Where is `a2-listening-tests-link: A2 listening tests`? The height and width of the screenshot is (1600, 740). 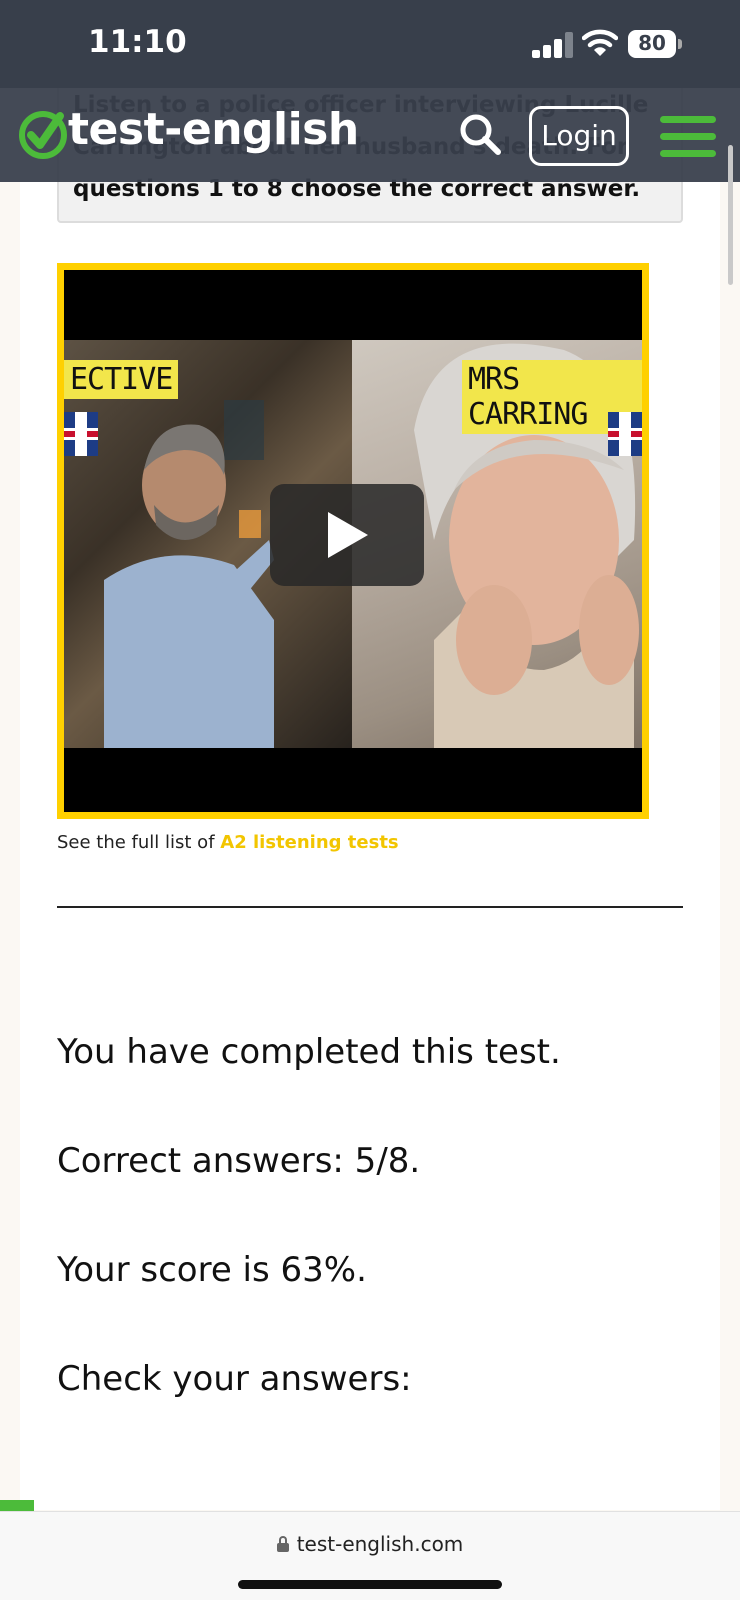
a2-listening-tests-link: A2 listening tests is located at coordinates (309, 842).